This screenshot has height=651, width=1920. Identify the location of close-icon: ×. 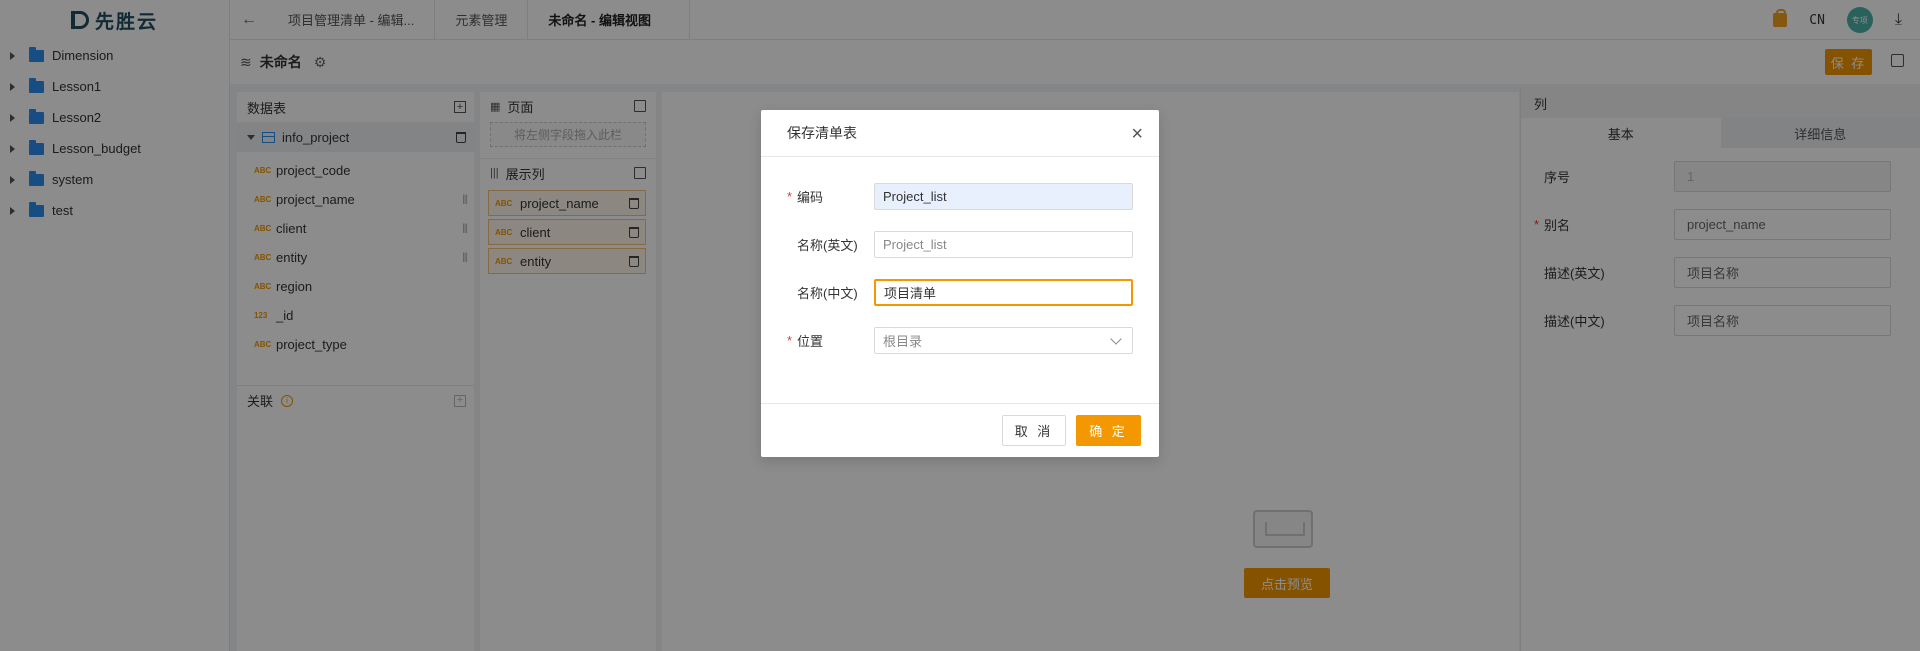
(1137, 134).